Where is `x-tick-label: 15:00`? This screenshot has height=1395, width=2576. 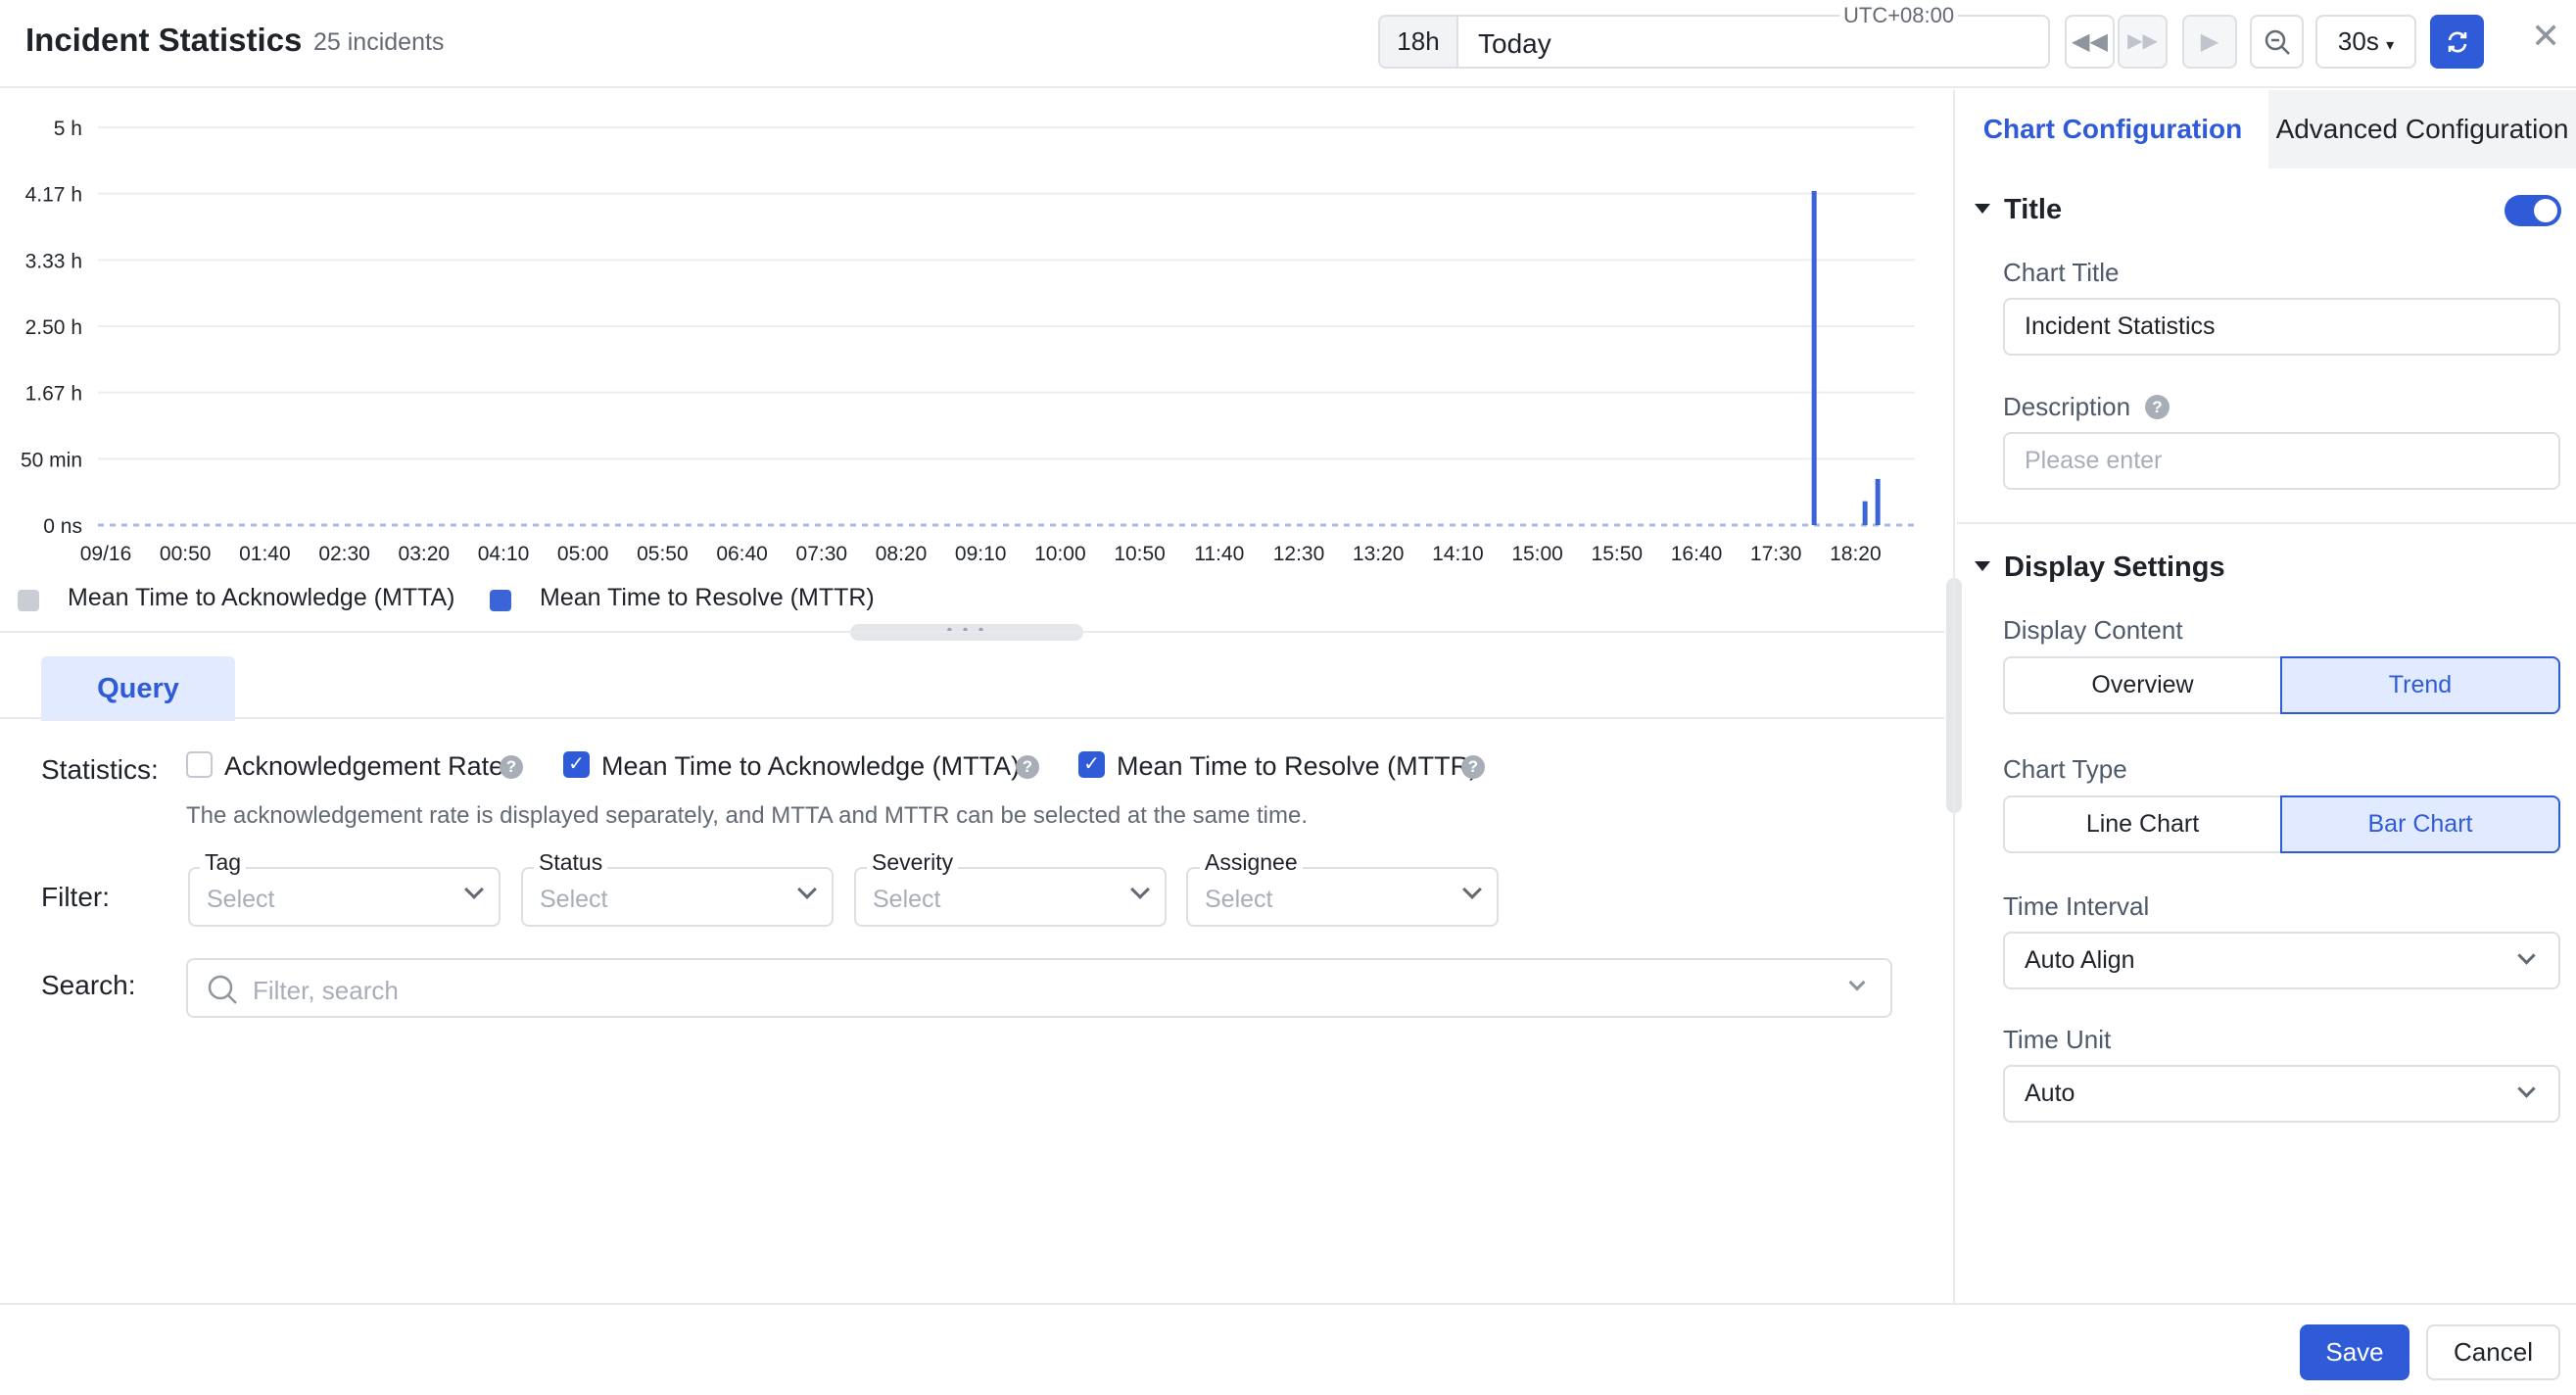 x-tick-label: 15:00 is located at coordinates (1537, 554).